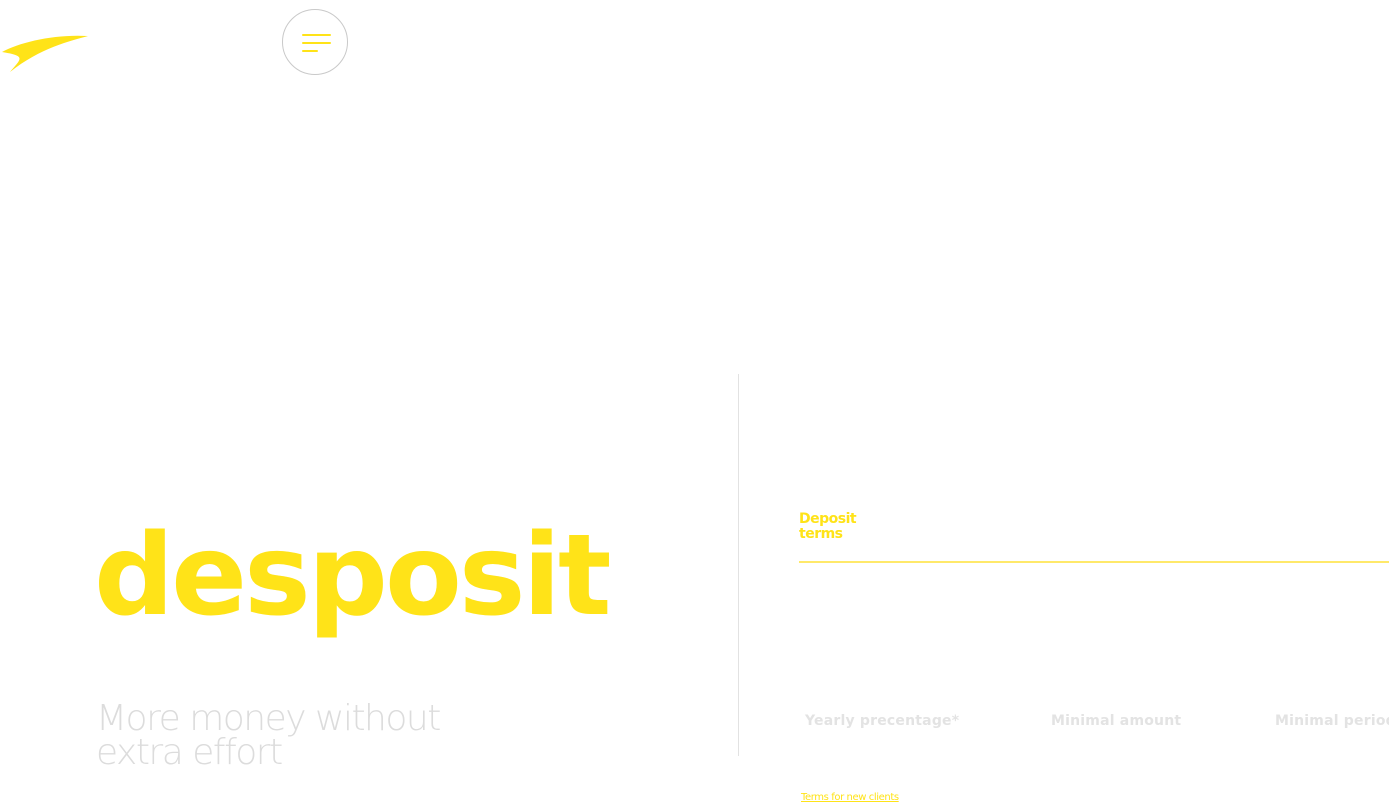 This screenshot has width=1389, height=806. Describe the element at coordinates (46, 53) in the screenshot. I see `swoosh-logo-icon` at that location.